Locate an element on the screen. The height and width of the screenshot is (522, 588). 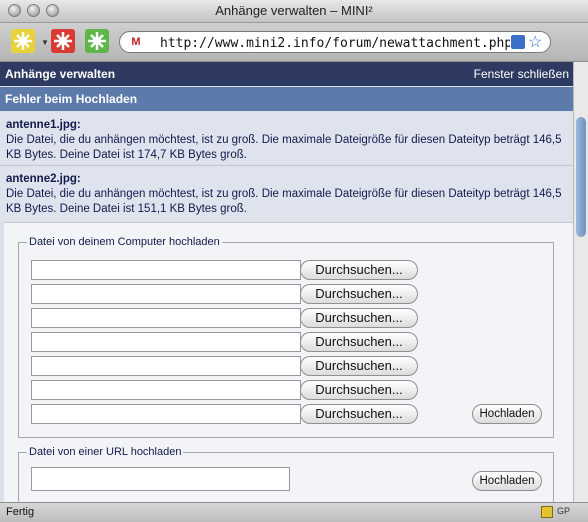
window-titlebar: Anhänge verwalten – MINI² is located at coordinates (294, 11).